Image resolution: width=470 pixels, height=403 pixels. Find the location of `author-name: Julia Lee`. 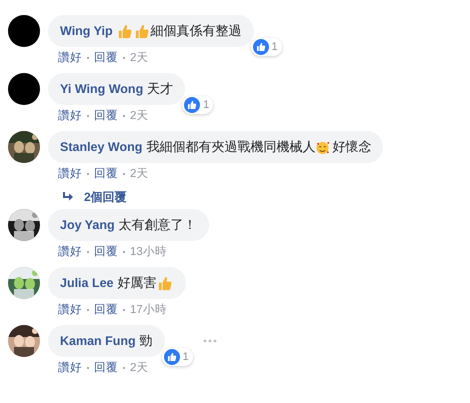

author-name: Julia Lee is located at coordinates (87, 283).